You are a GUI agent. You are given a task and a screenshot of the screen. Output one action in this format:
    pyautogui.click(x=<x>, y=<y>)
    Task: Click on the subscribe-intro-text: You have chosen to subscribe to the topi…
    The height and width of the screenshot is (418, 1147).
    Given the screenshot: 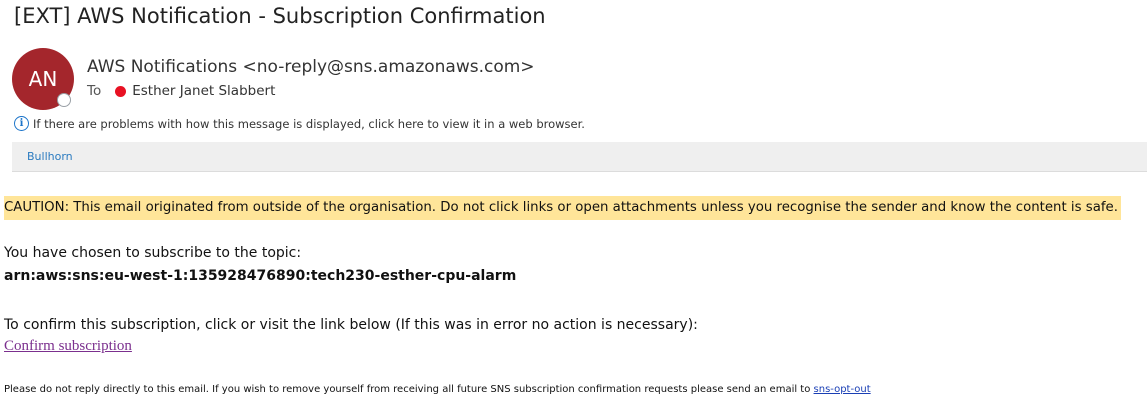 What is the action you would take?
    pyautogui.click(x=153, y=253)
    